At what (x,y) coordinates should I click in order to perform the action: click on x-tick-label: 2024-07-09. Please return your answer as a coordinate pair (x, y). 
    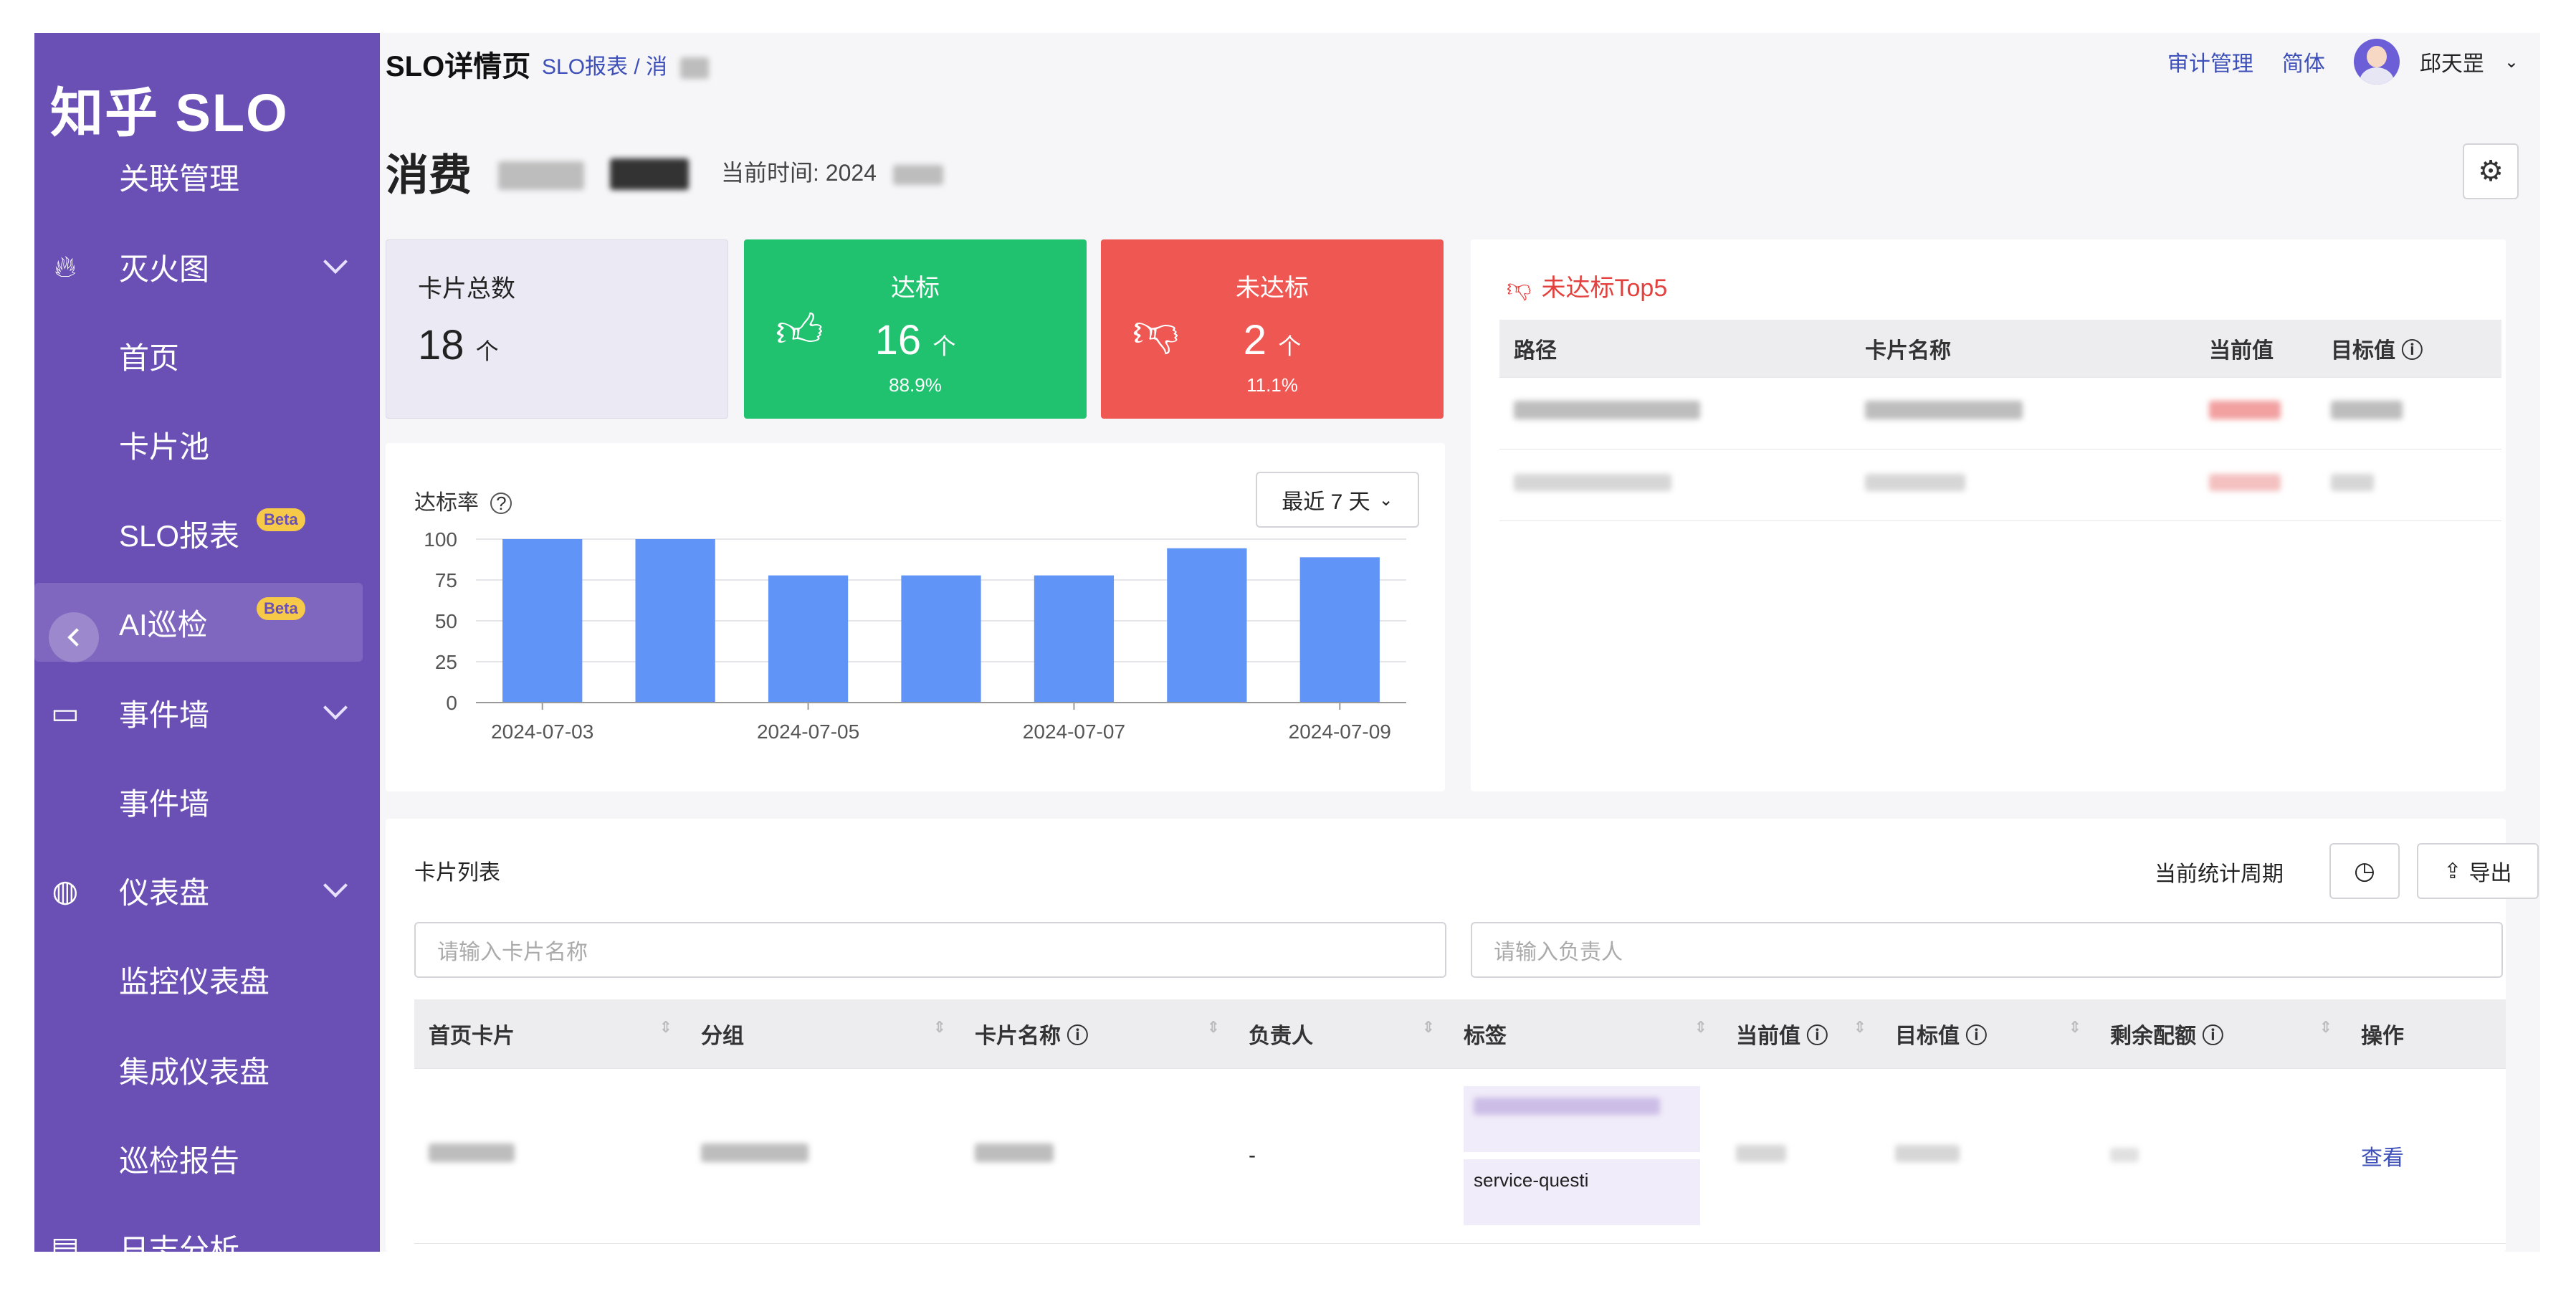
    Looking at the image, I should click on (1340, 731).